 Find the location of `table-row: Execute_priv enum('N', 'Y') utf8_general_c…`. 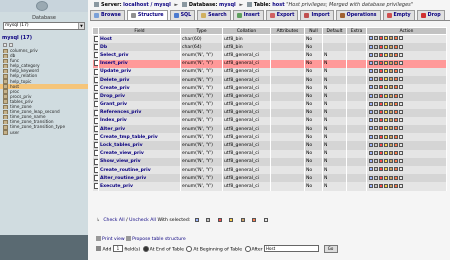

table-row: Execute_priv enum('N', 'Y') utf8_general_c… is located at coordinates (269, 186).